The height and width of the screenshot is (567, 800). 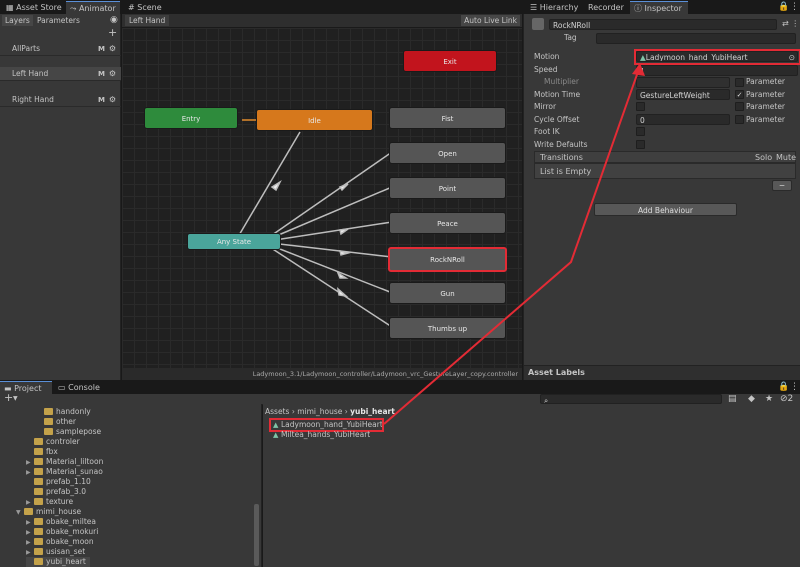 I want to click on tab-scene: # Scene, so click(x=145, y=7).